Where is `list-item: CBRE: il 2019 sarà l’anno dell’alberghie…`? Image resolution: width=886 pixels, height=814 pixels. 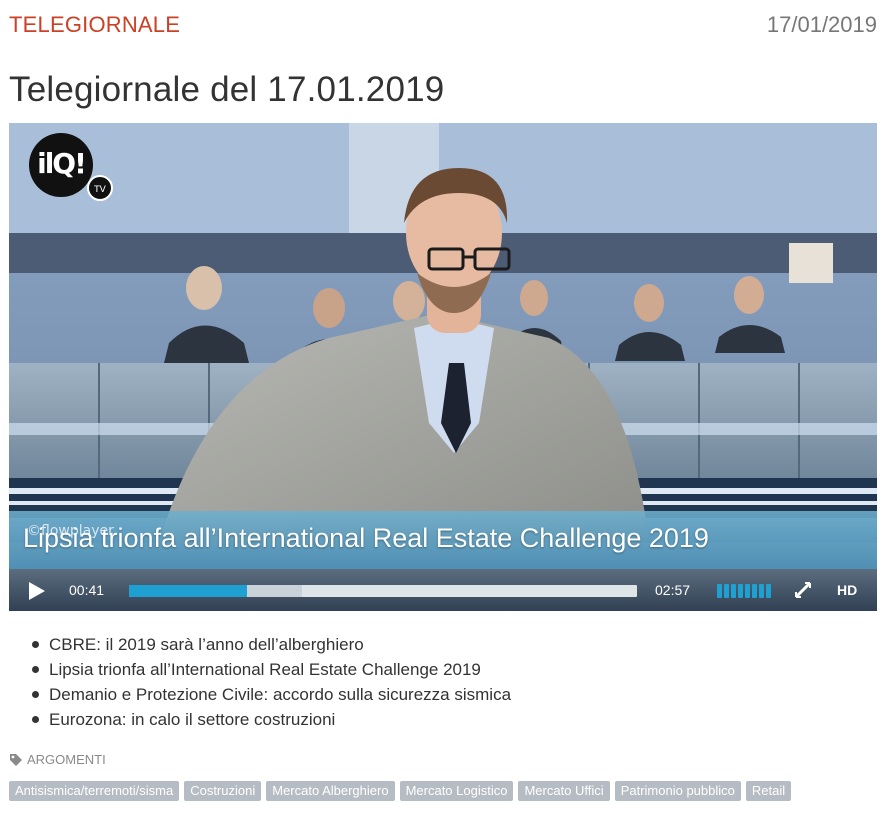 list-item: CBRE: il 2019 sarà l’anno dell’alberghie… is located at coordinates (270, 644).